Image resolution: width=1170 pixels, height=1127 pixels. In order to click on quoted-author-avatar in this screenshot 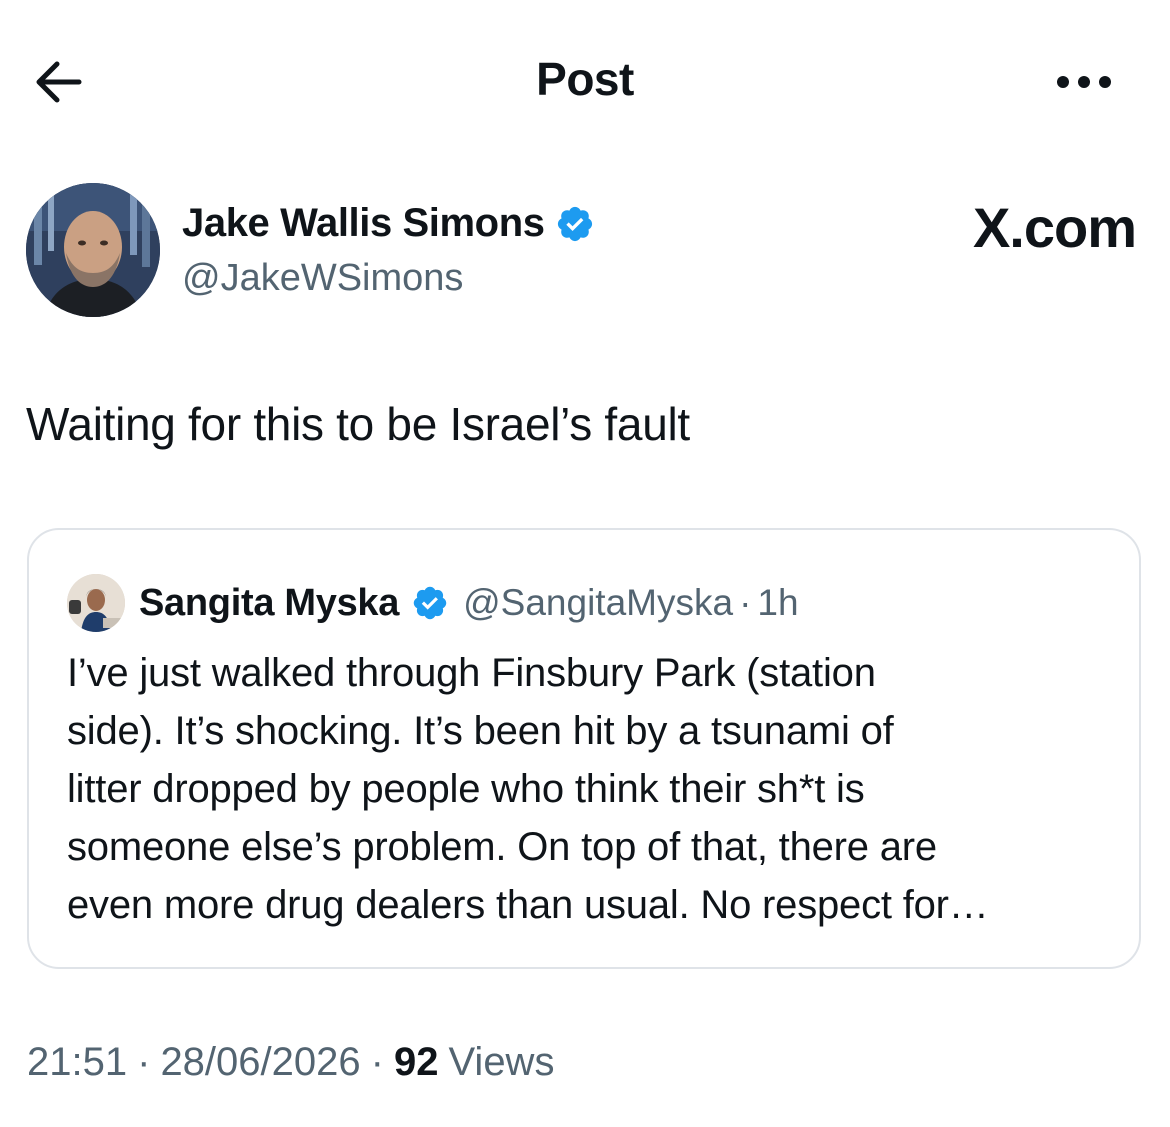, I will do `click(96, 603)`.